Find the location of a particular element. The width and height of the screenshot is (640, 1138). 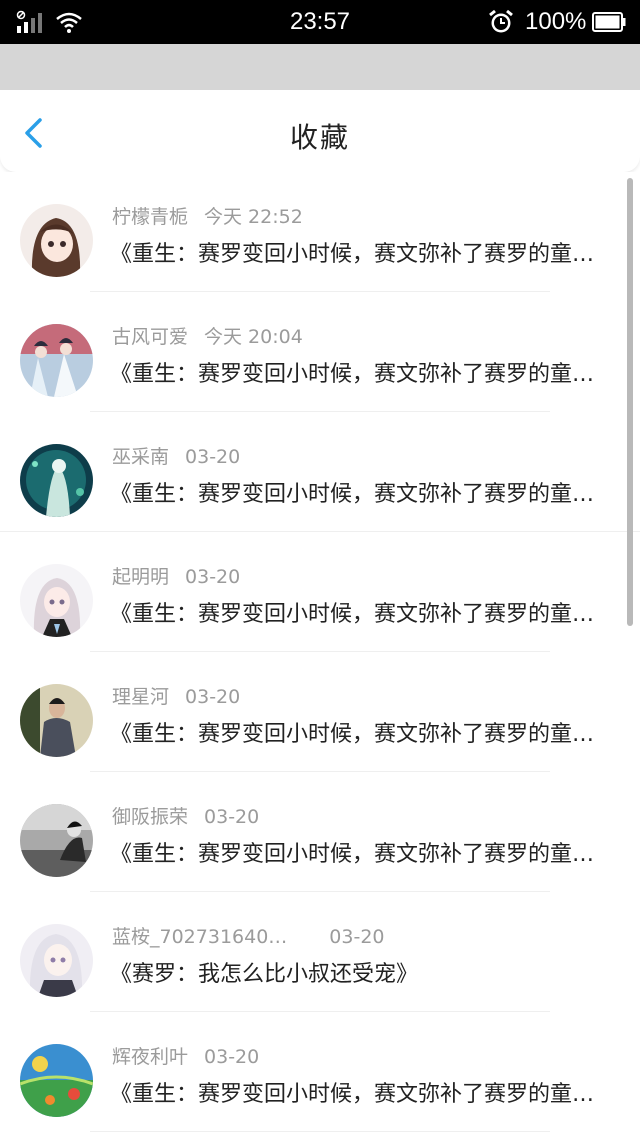

list-item: 柠檬青栀 今天 22:52 《重生：赛罗变回小时候，赛文弥补了赛罗的童年》 is located at coordinates (320, 232).